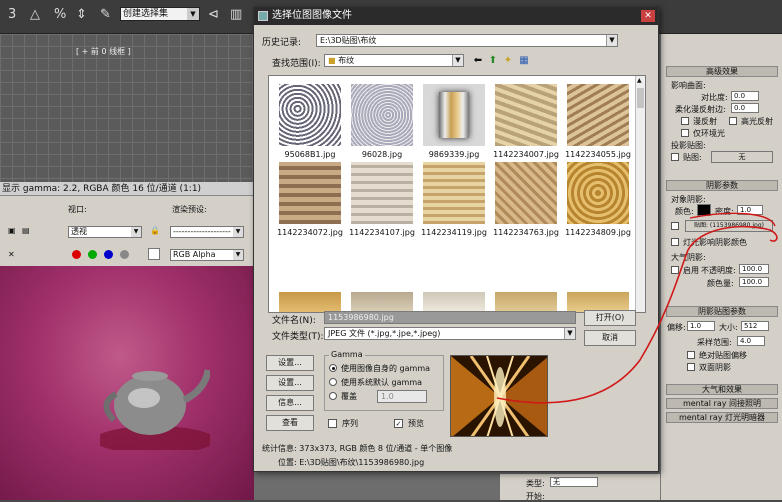  What do you see at coordinates (155, 409) in the screenshot?
I see `teapot-render` at bounding box center [155, 409].